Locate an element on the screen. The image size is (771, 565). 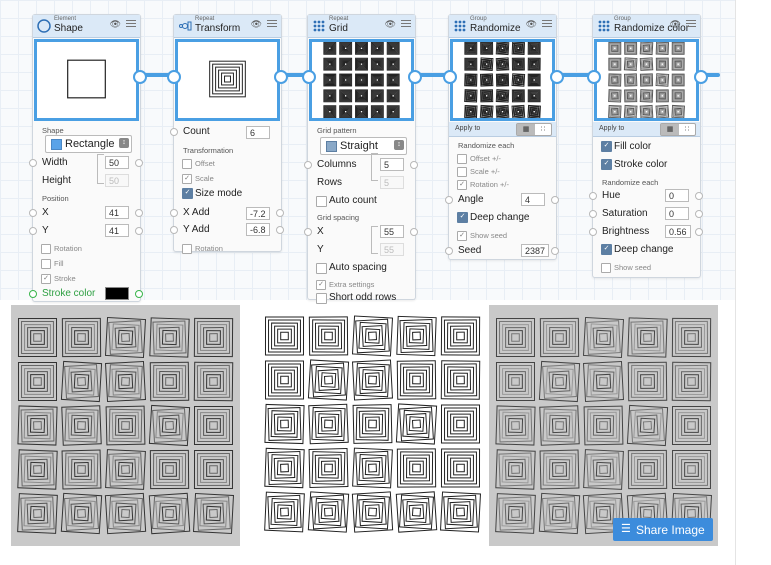
show-seed-checkbox is located at coordinates (606, 268).